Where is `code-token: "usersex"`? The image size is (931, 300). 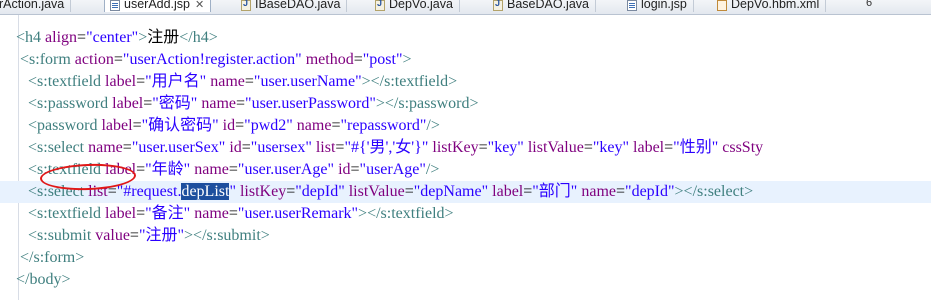 code-token: "usersex" is located at coordinates (281, 147).